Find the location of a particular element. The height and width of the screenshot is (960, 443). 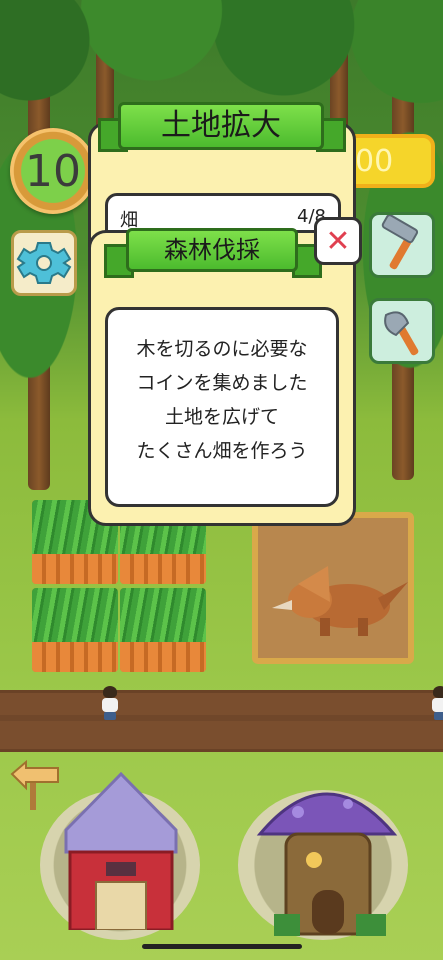

barn-building is located at coordinates (121, 850).